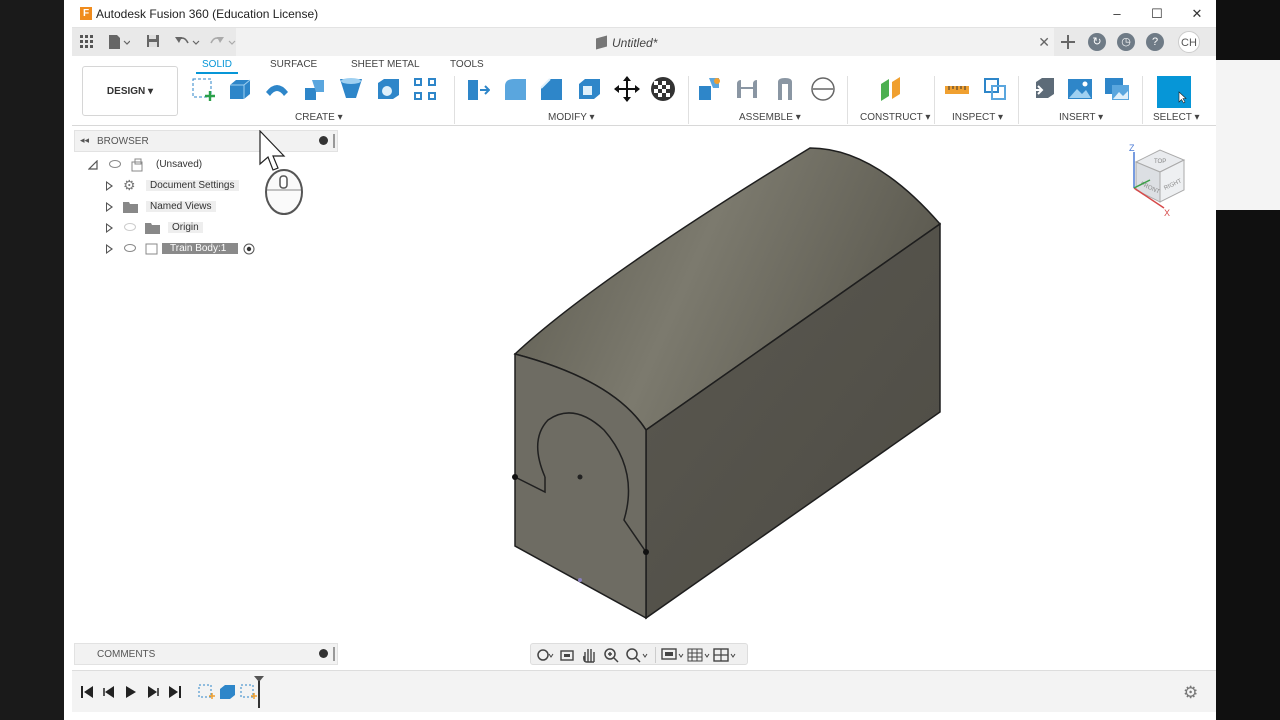  What do you see at coordinates (87, 42) in the screenshot?
I see `app-grid-icon` at bounding box center [87, 42].